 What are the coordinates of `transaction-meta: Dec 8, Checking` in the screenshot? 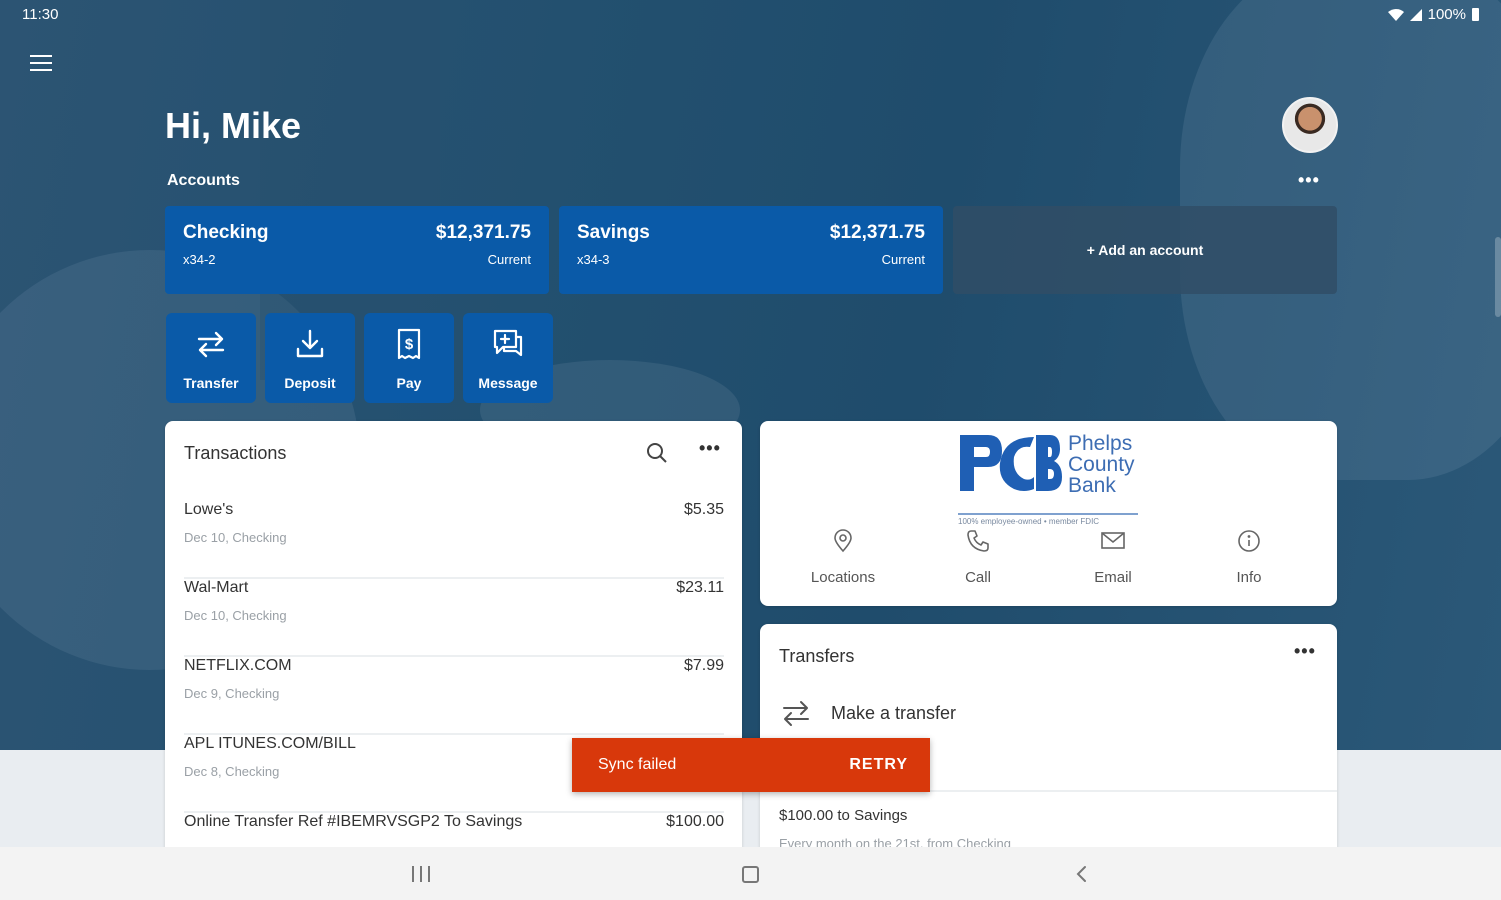 It's located at (232, 771).